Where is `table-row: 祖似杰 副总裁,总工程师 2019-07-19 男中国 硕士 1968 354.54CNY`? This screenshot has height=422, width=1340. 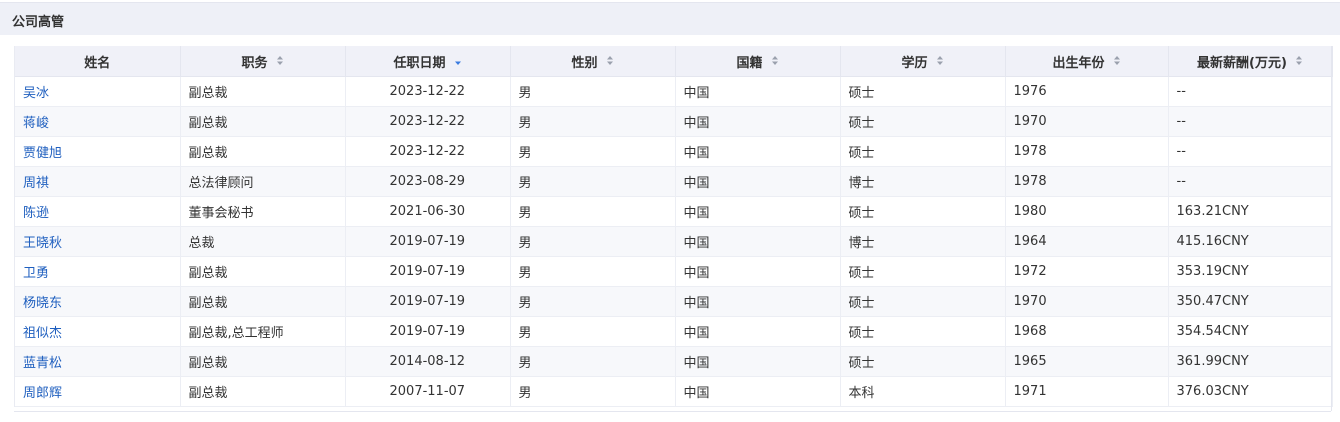
table-row: 祖似杰 副总裁,总工程师 2019-07-19 男中国 硕士 1968 354.54CNY is located at coordinates (674, 331).